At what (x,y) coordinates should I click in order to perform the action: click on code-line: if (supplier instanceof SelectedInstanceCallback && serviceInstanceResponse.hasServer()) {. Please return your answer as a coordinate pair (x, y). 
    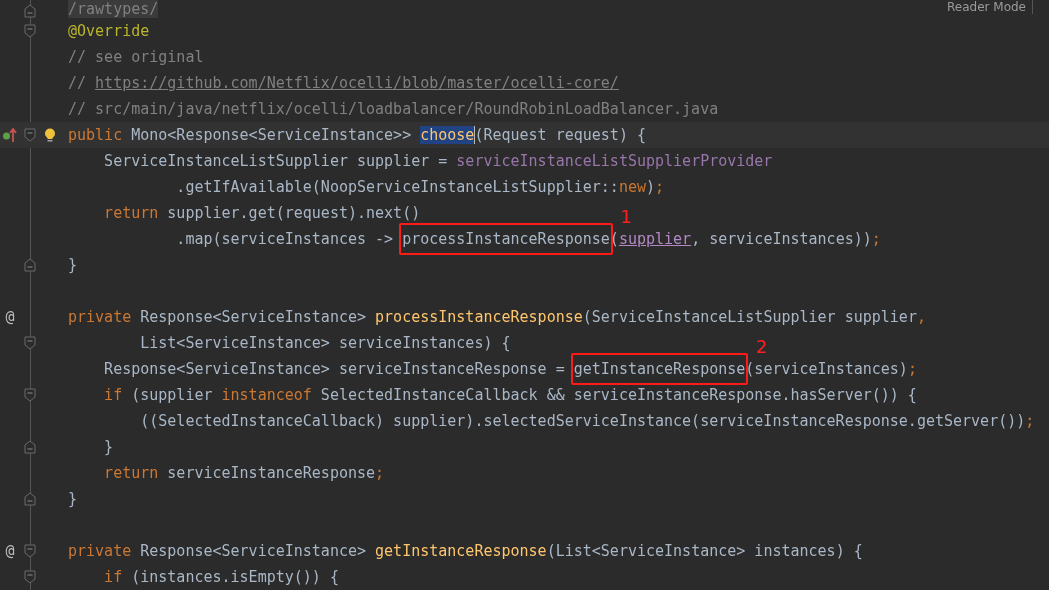
    Looking at the image, I should click on (510, 395).